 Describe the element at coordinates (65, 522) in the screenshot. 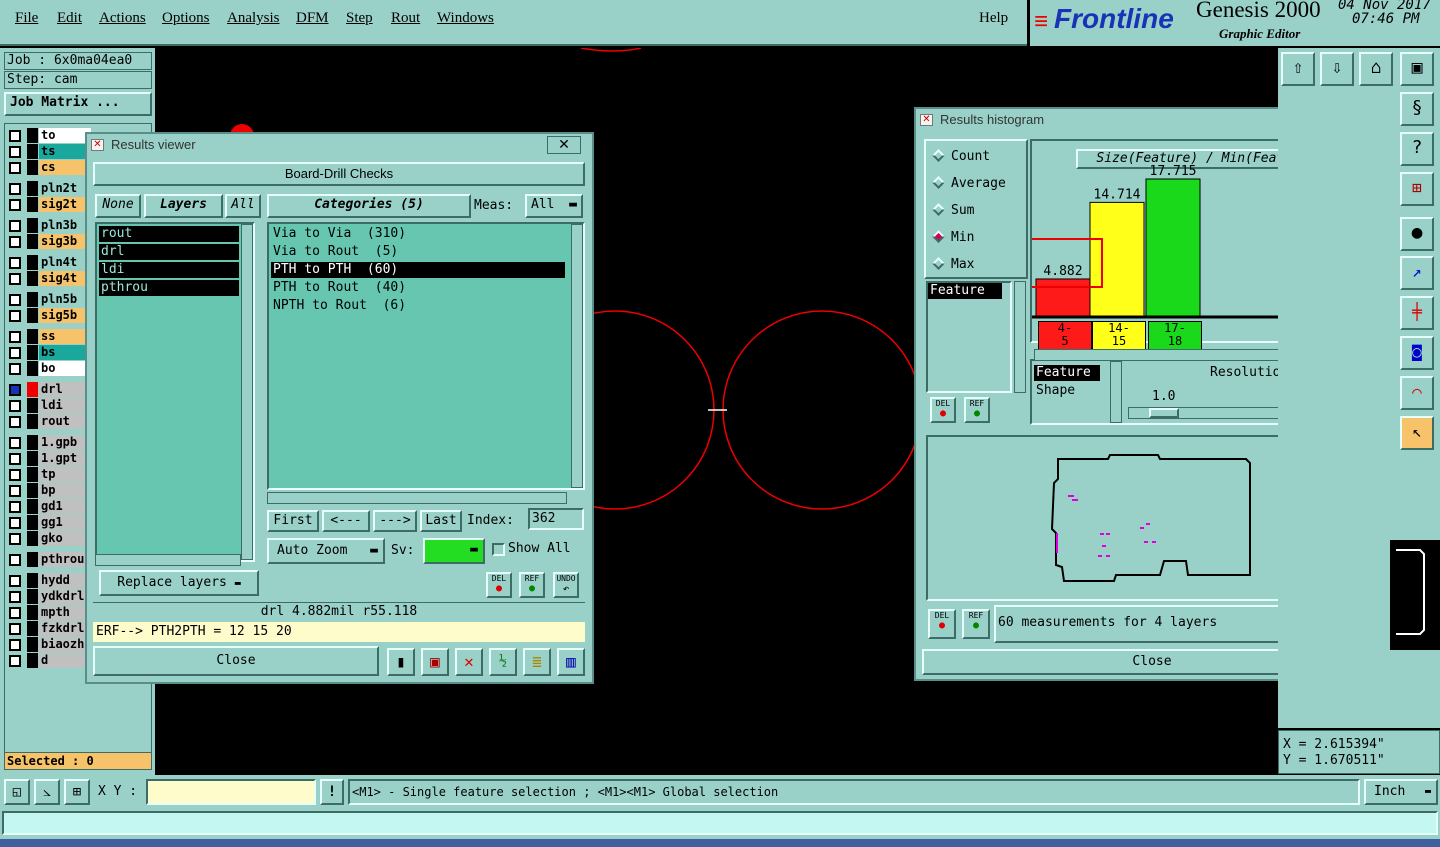

I see `layer-name: gg1` at that location.